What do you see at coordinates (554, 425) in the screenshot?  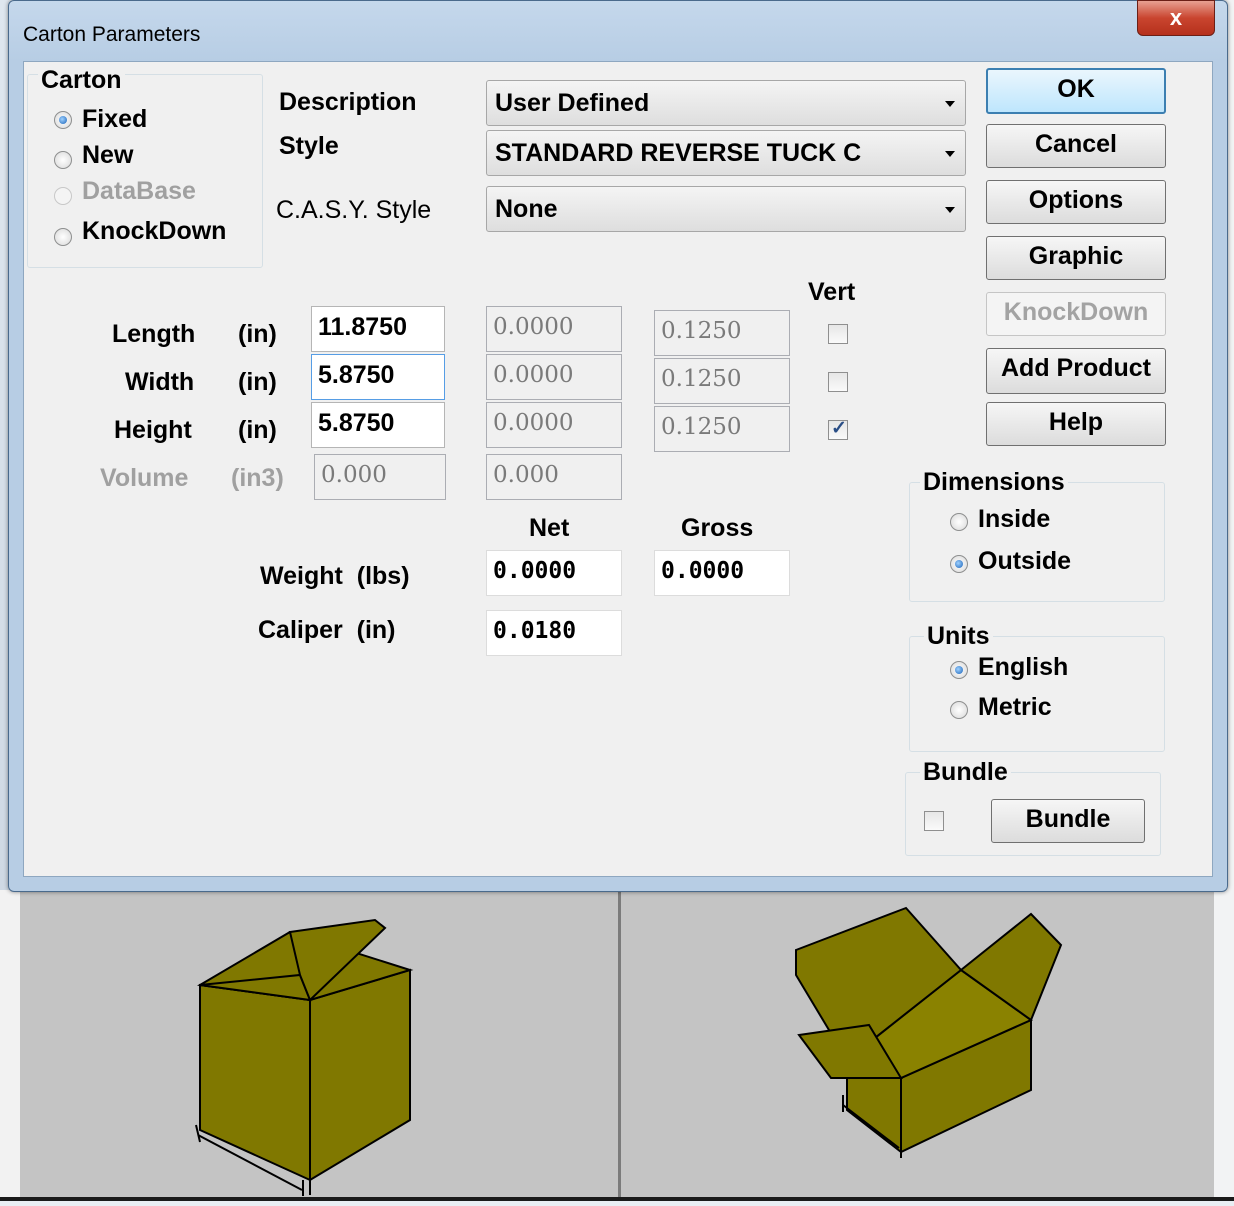 I see `height-field-2: 0.0000` at bounding box center [554, 425].